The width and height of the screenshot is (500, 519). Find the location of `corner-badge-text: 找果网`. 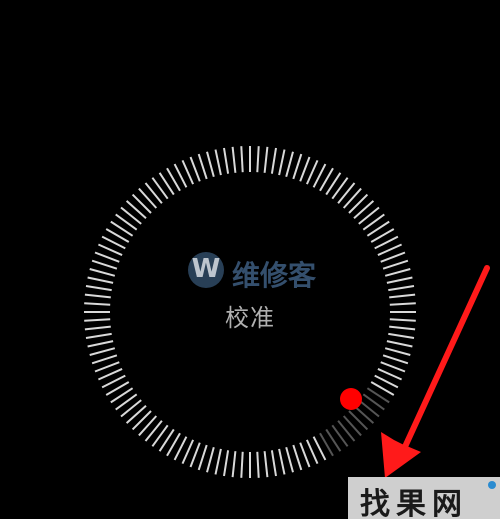

corner-badge-text: 找果网 is located at coordinates (414, 503).